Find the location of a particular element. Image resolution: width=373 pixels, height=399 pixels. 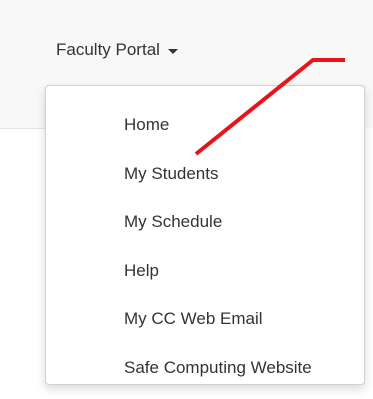

menu-item-help: Help is located at coordinates (225, 271).